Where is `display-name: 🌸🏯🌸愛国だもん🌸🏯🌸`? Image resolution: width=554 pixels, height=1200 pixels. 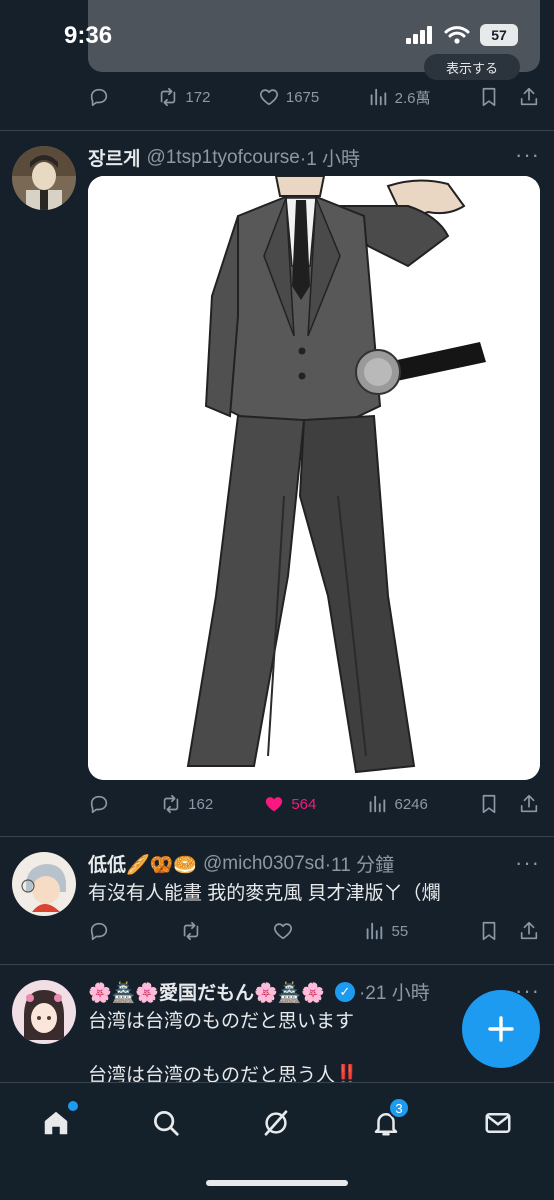
display-name: 🌸🏯🌸愛国だもん🌸🏯🌸 is located at coordinates (206, 991).